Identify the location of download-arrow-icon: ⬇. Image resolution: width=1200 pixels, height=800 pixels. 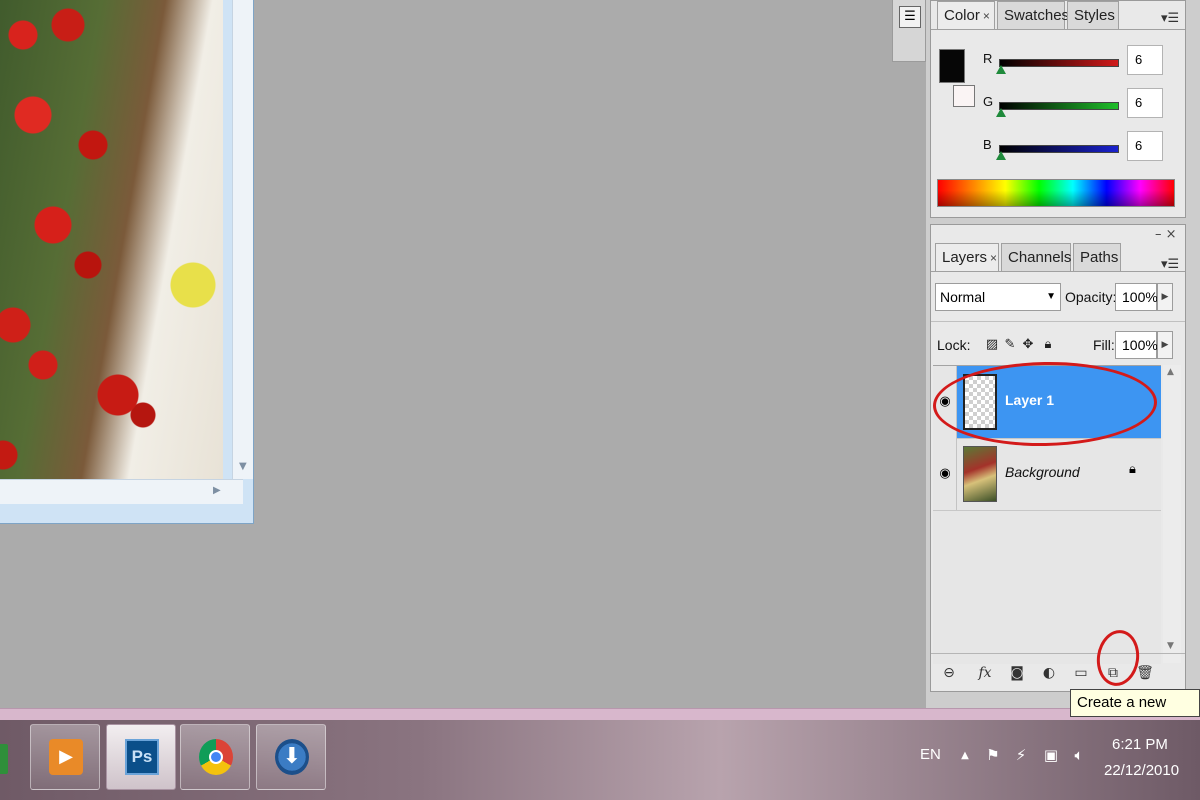
(292, 757).